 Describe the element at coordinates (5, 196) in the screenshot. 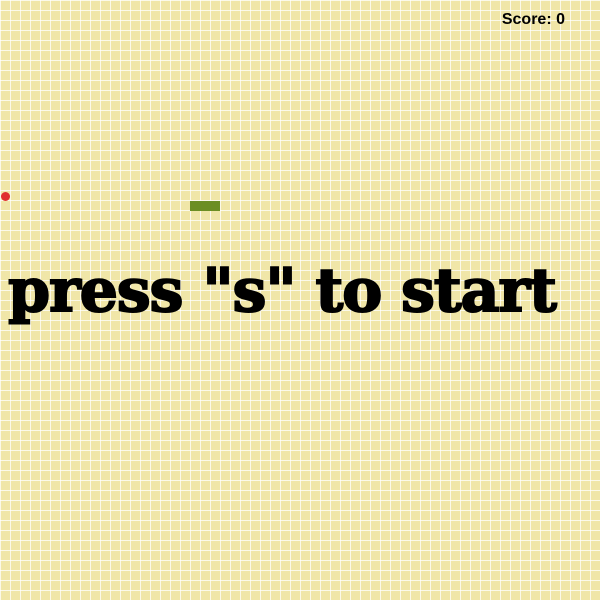

I see `food-icon` at that location.